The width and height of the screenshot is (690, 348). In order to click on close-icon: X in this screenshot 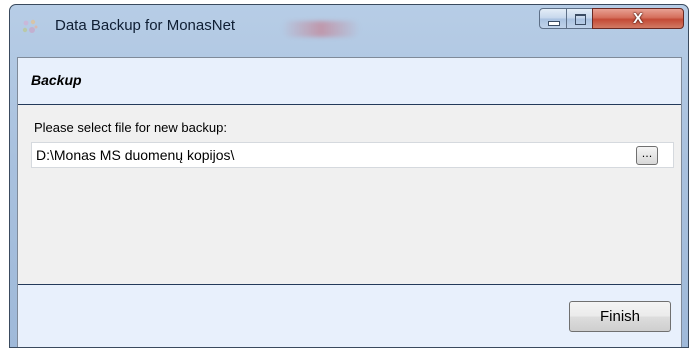, I will do `click(637, 18)`.